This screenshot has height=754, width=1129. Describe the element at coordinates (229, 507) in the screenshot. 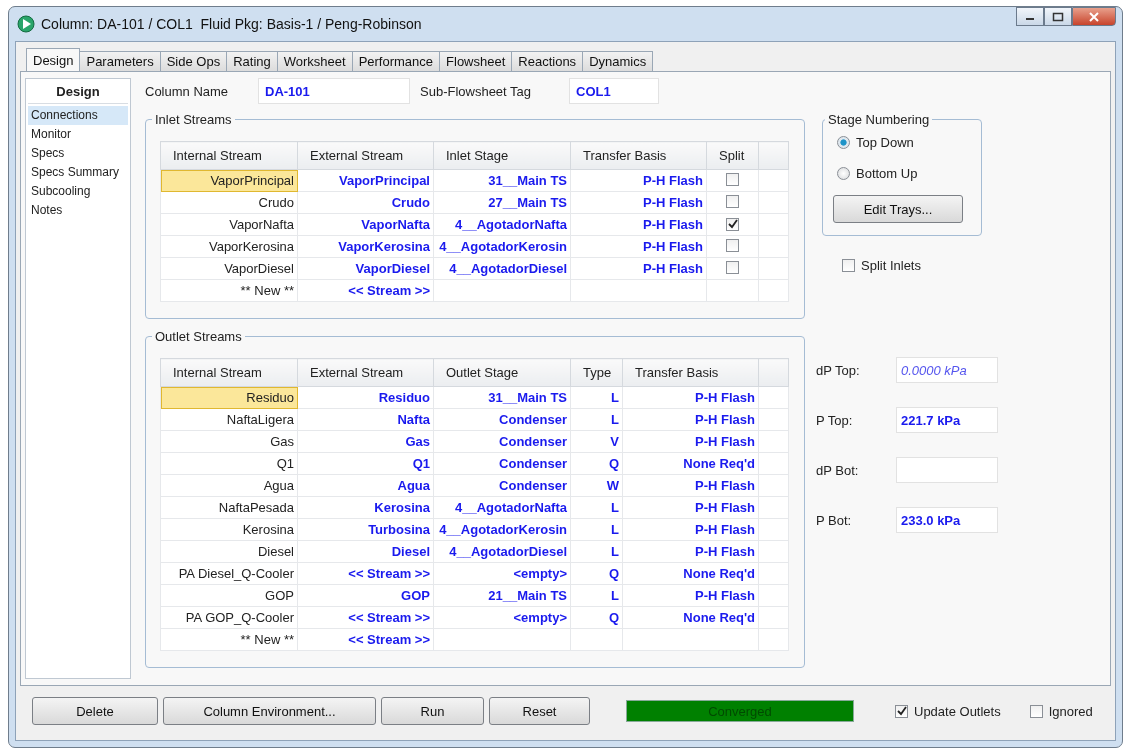

I see `table-cell: NaftaPesada` at that location.